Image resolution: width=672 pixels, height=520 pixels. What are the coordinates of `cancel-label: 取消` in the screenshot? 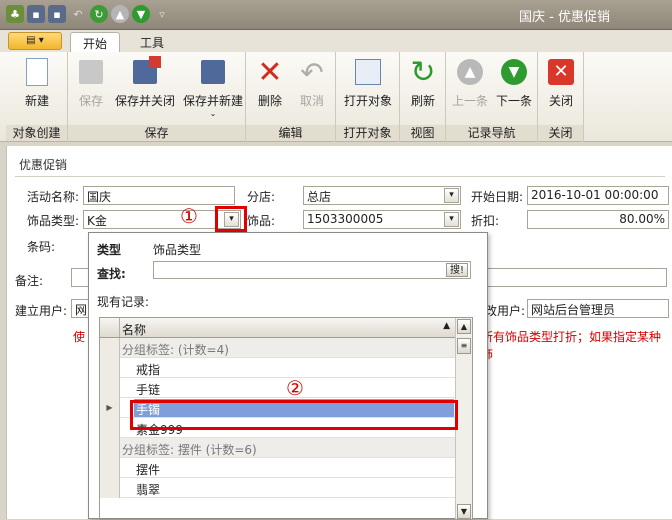 It's located at (311, 101).